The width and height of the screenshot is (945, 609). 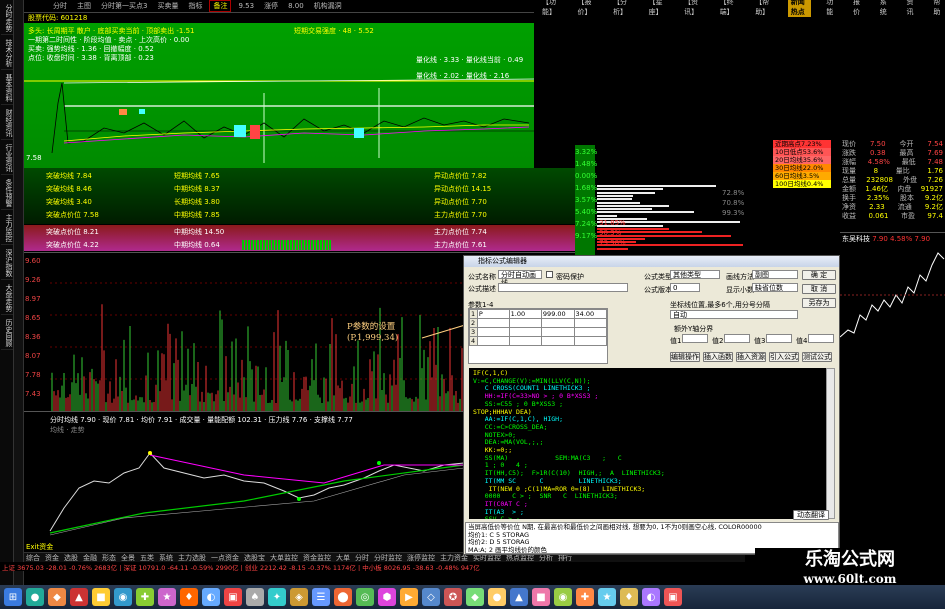 I want to click on taskbar-app-icon: ✪, so click(x=453, y=597).